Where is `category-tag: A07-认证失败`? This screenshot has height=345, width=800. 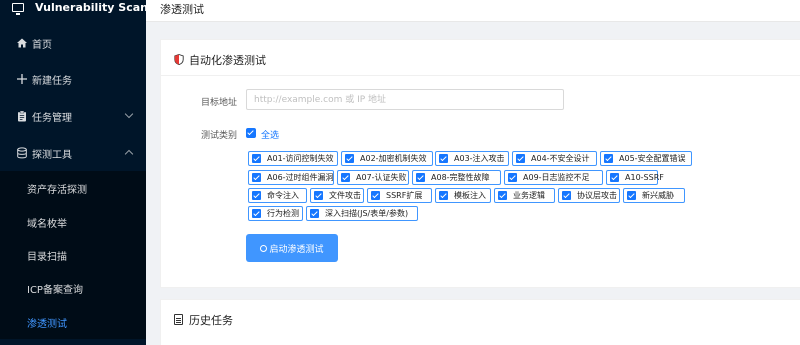 category-tag: A07-认证失败 is located at coordinates (373, 177).